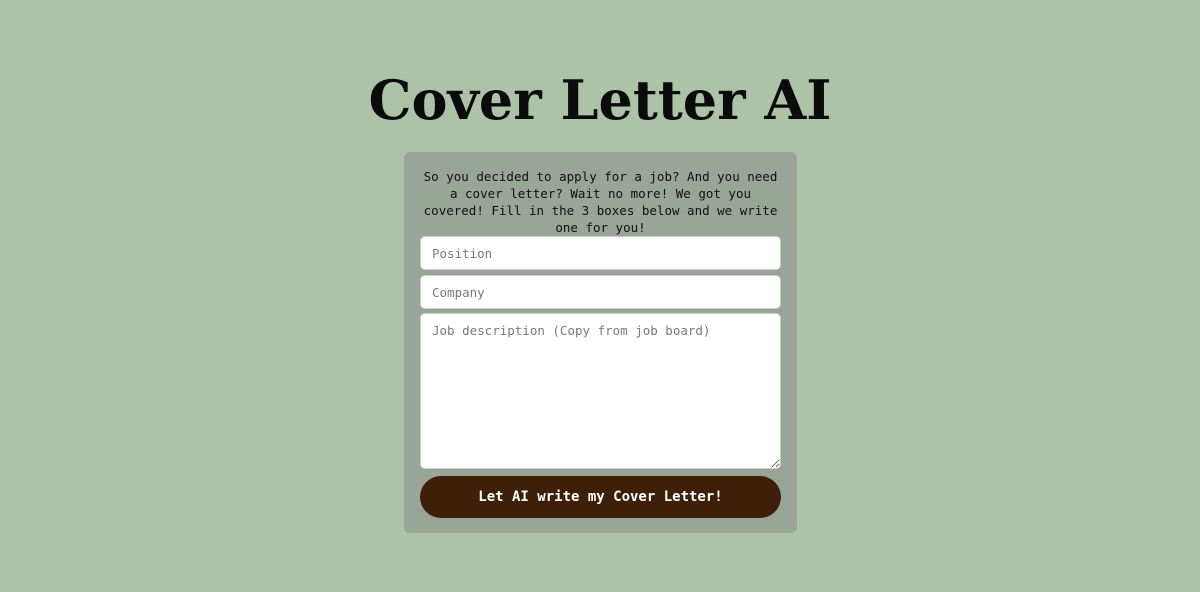  What do you see at coordinates (600, 292) in the screenshot?
I see `company-input` at bounding box center [600, 292].